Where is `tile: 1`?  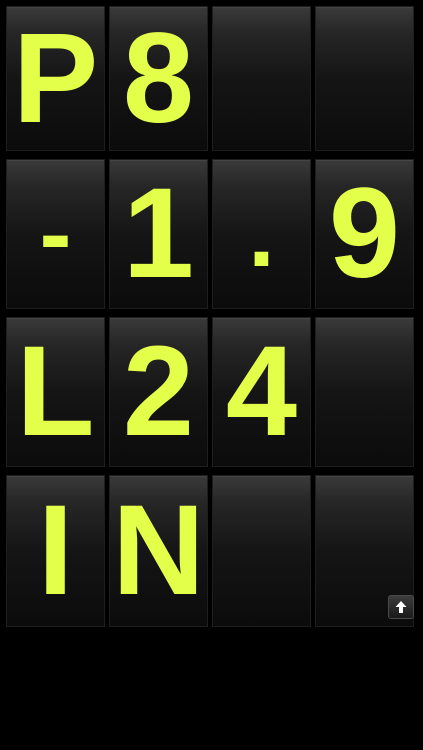 tile: 1 is located at coordinates (158, 234).